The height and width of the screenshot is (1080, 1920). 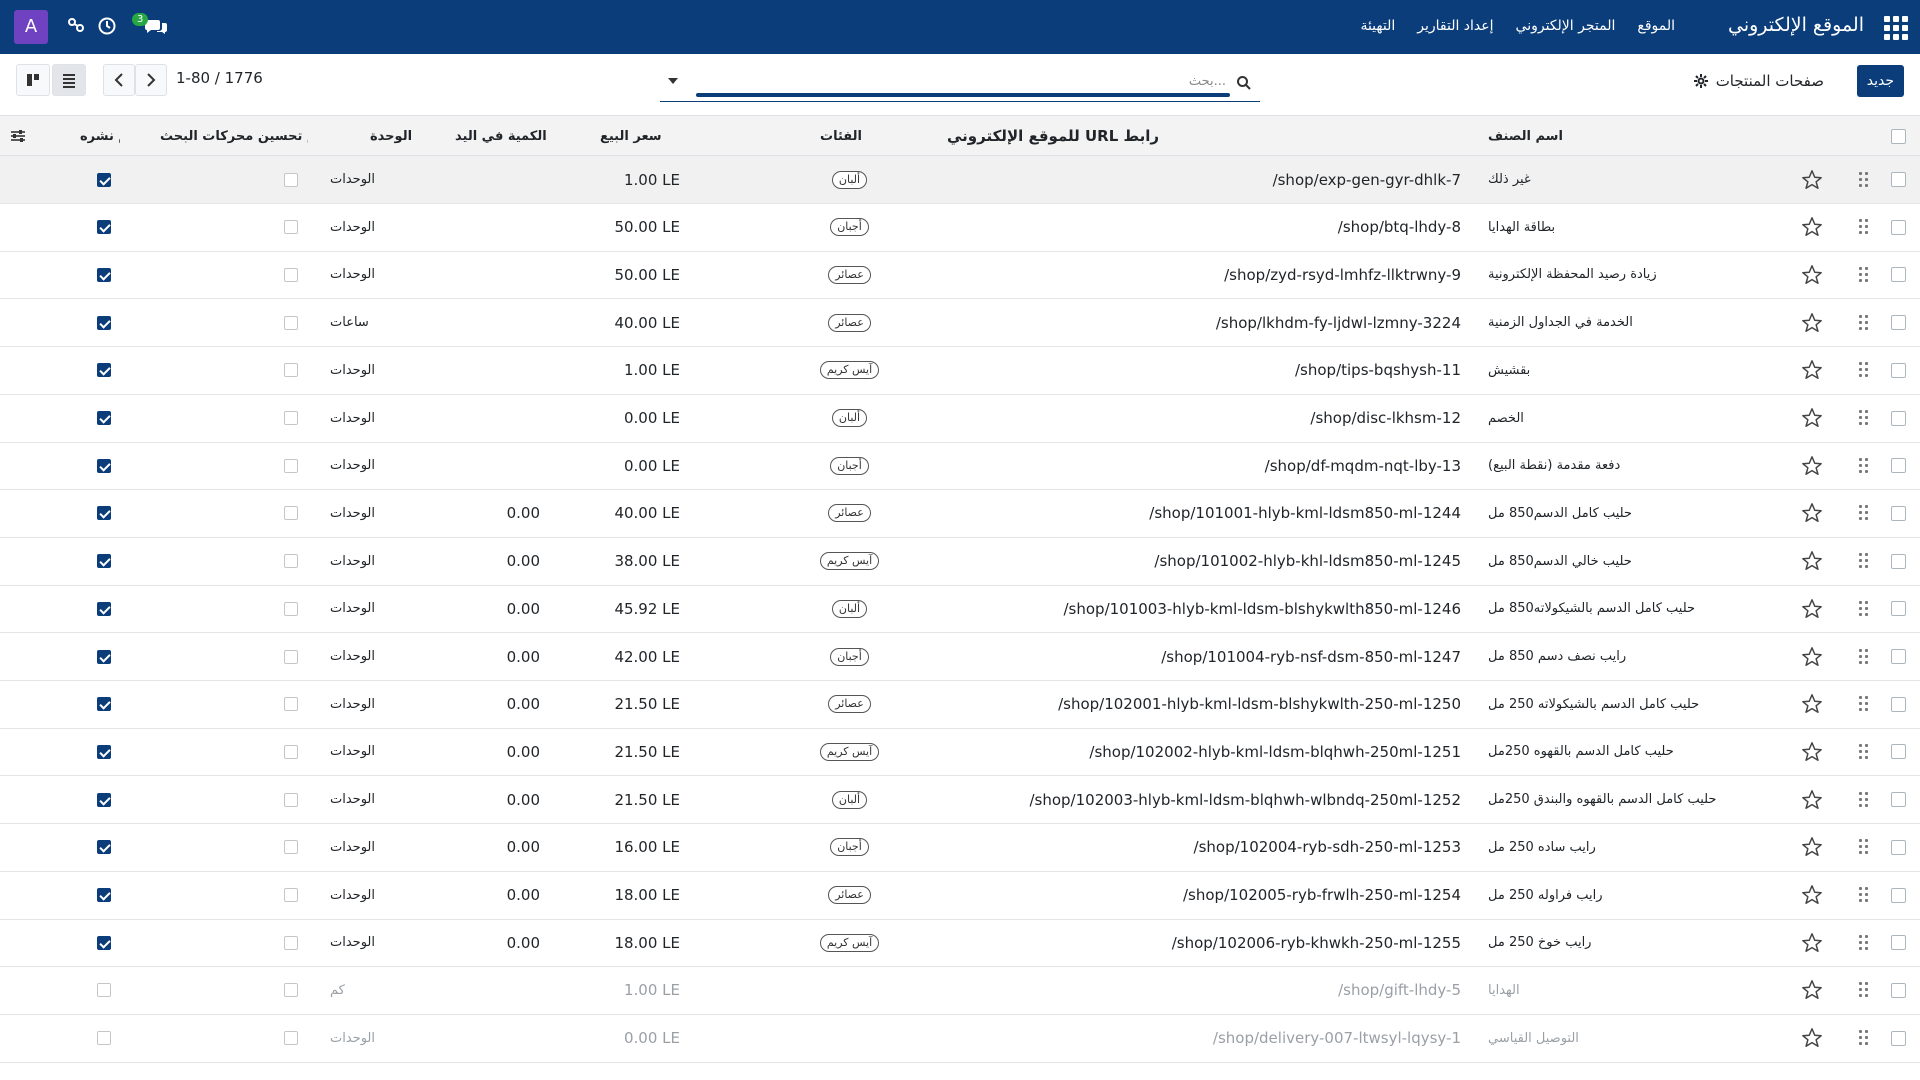 What do you see at coordinates (1455, 26) in the screenshot?
I see `menu-item-reporting: إعداد التقارير` at bounding box center [1455, 26].